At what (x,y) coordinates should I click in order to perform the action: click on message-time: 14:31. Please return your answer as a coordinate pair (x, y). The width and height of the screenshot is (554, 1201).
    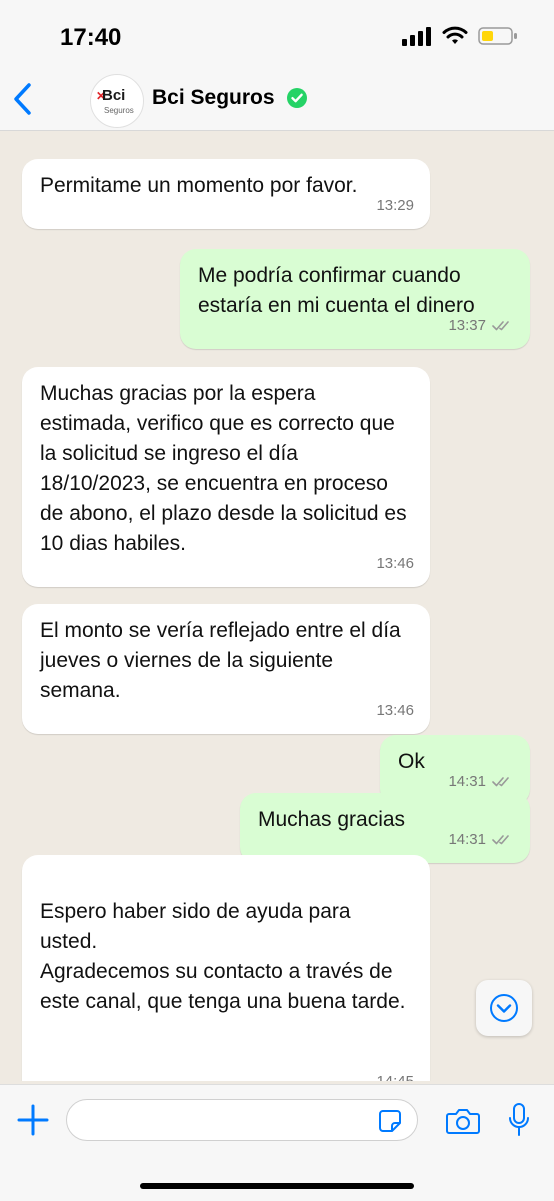
    Looking at the image, I should click on (467, 839).